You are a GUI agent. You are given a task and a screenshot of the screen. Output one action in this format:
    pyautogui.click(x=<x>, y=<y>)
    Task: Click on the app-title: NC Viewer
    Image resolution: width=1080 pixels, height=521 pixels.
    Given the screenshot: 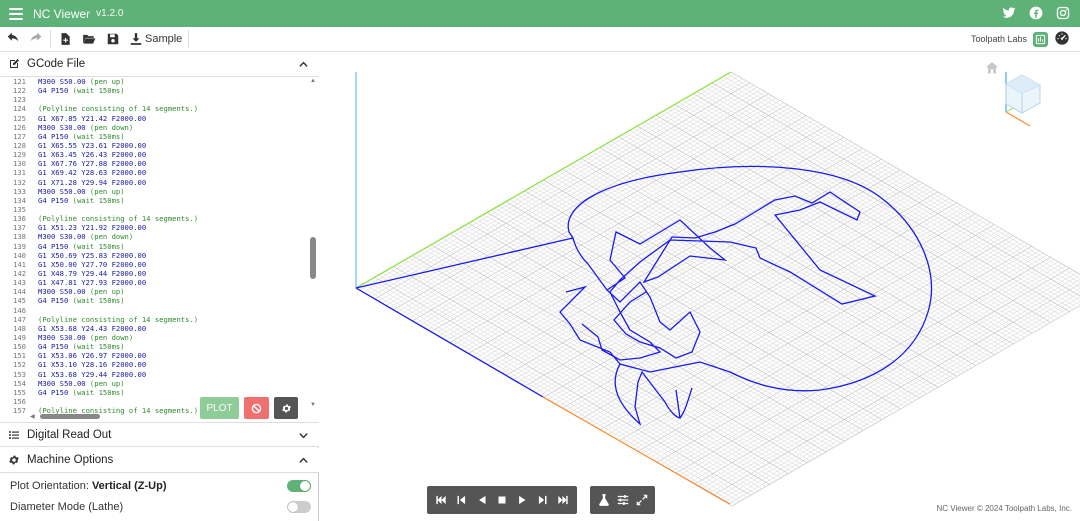 What is the action you would take?
    pyautogui.click(x=62, y=13)
    